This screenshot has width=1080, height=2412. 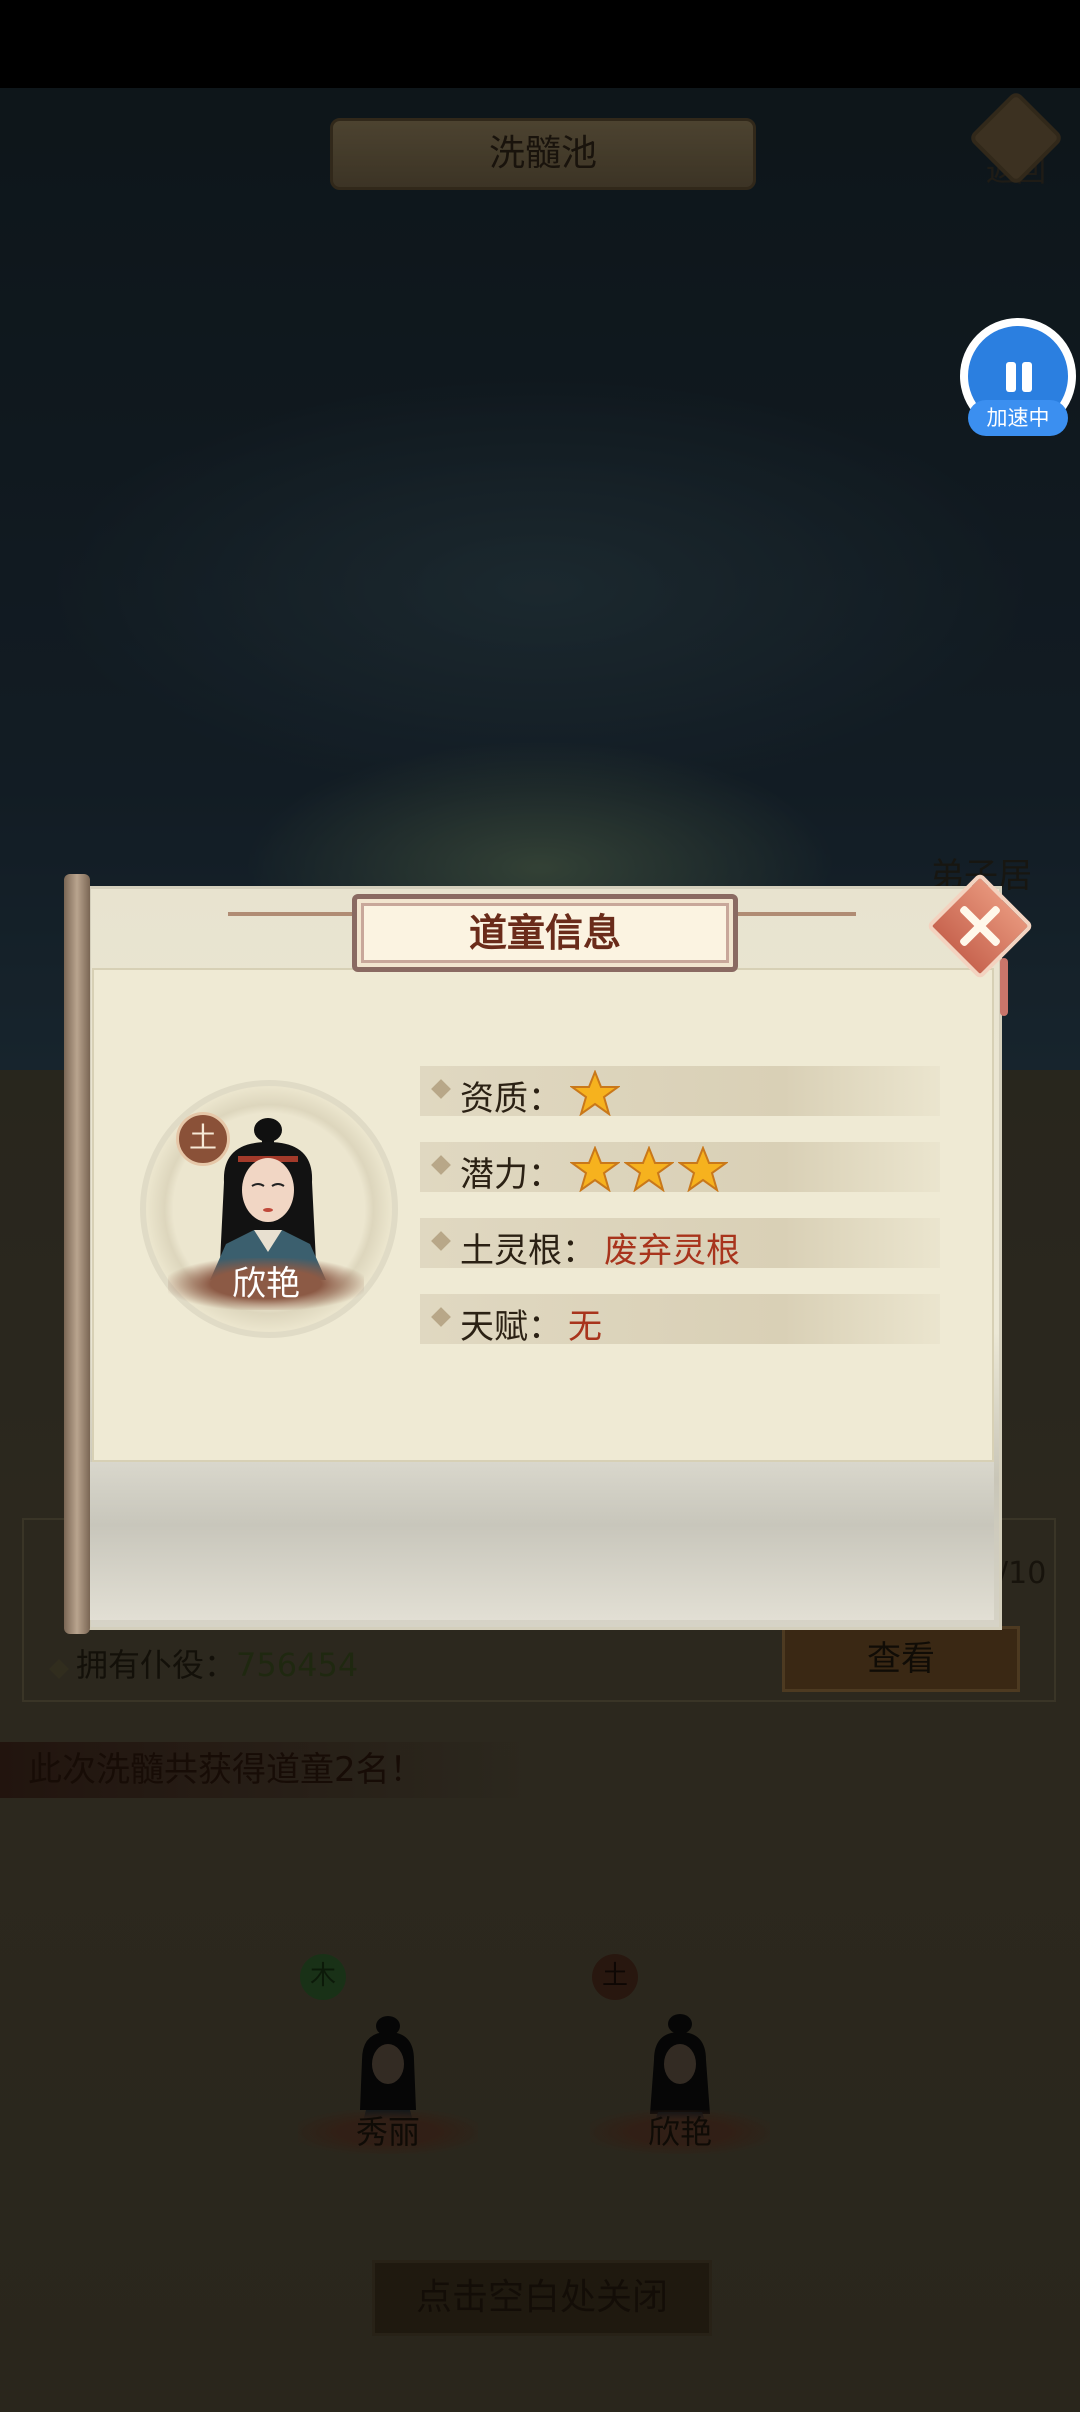 What do you see at coordinates (545, 933) in the screenshot?
I see `dialog-title: 道童信息` at bounding box center [545, 933].